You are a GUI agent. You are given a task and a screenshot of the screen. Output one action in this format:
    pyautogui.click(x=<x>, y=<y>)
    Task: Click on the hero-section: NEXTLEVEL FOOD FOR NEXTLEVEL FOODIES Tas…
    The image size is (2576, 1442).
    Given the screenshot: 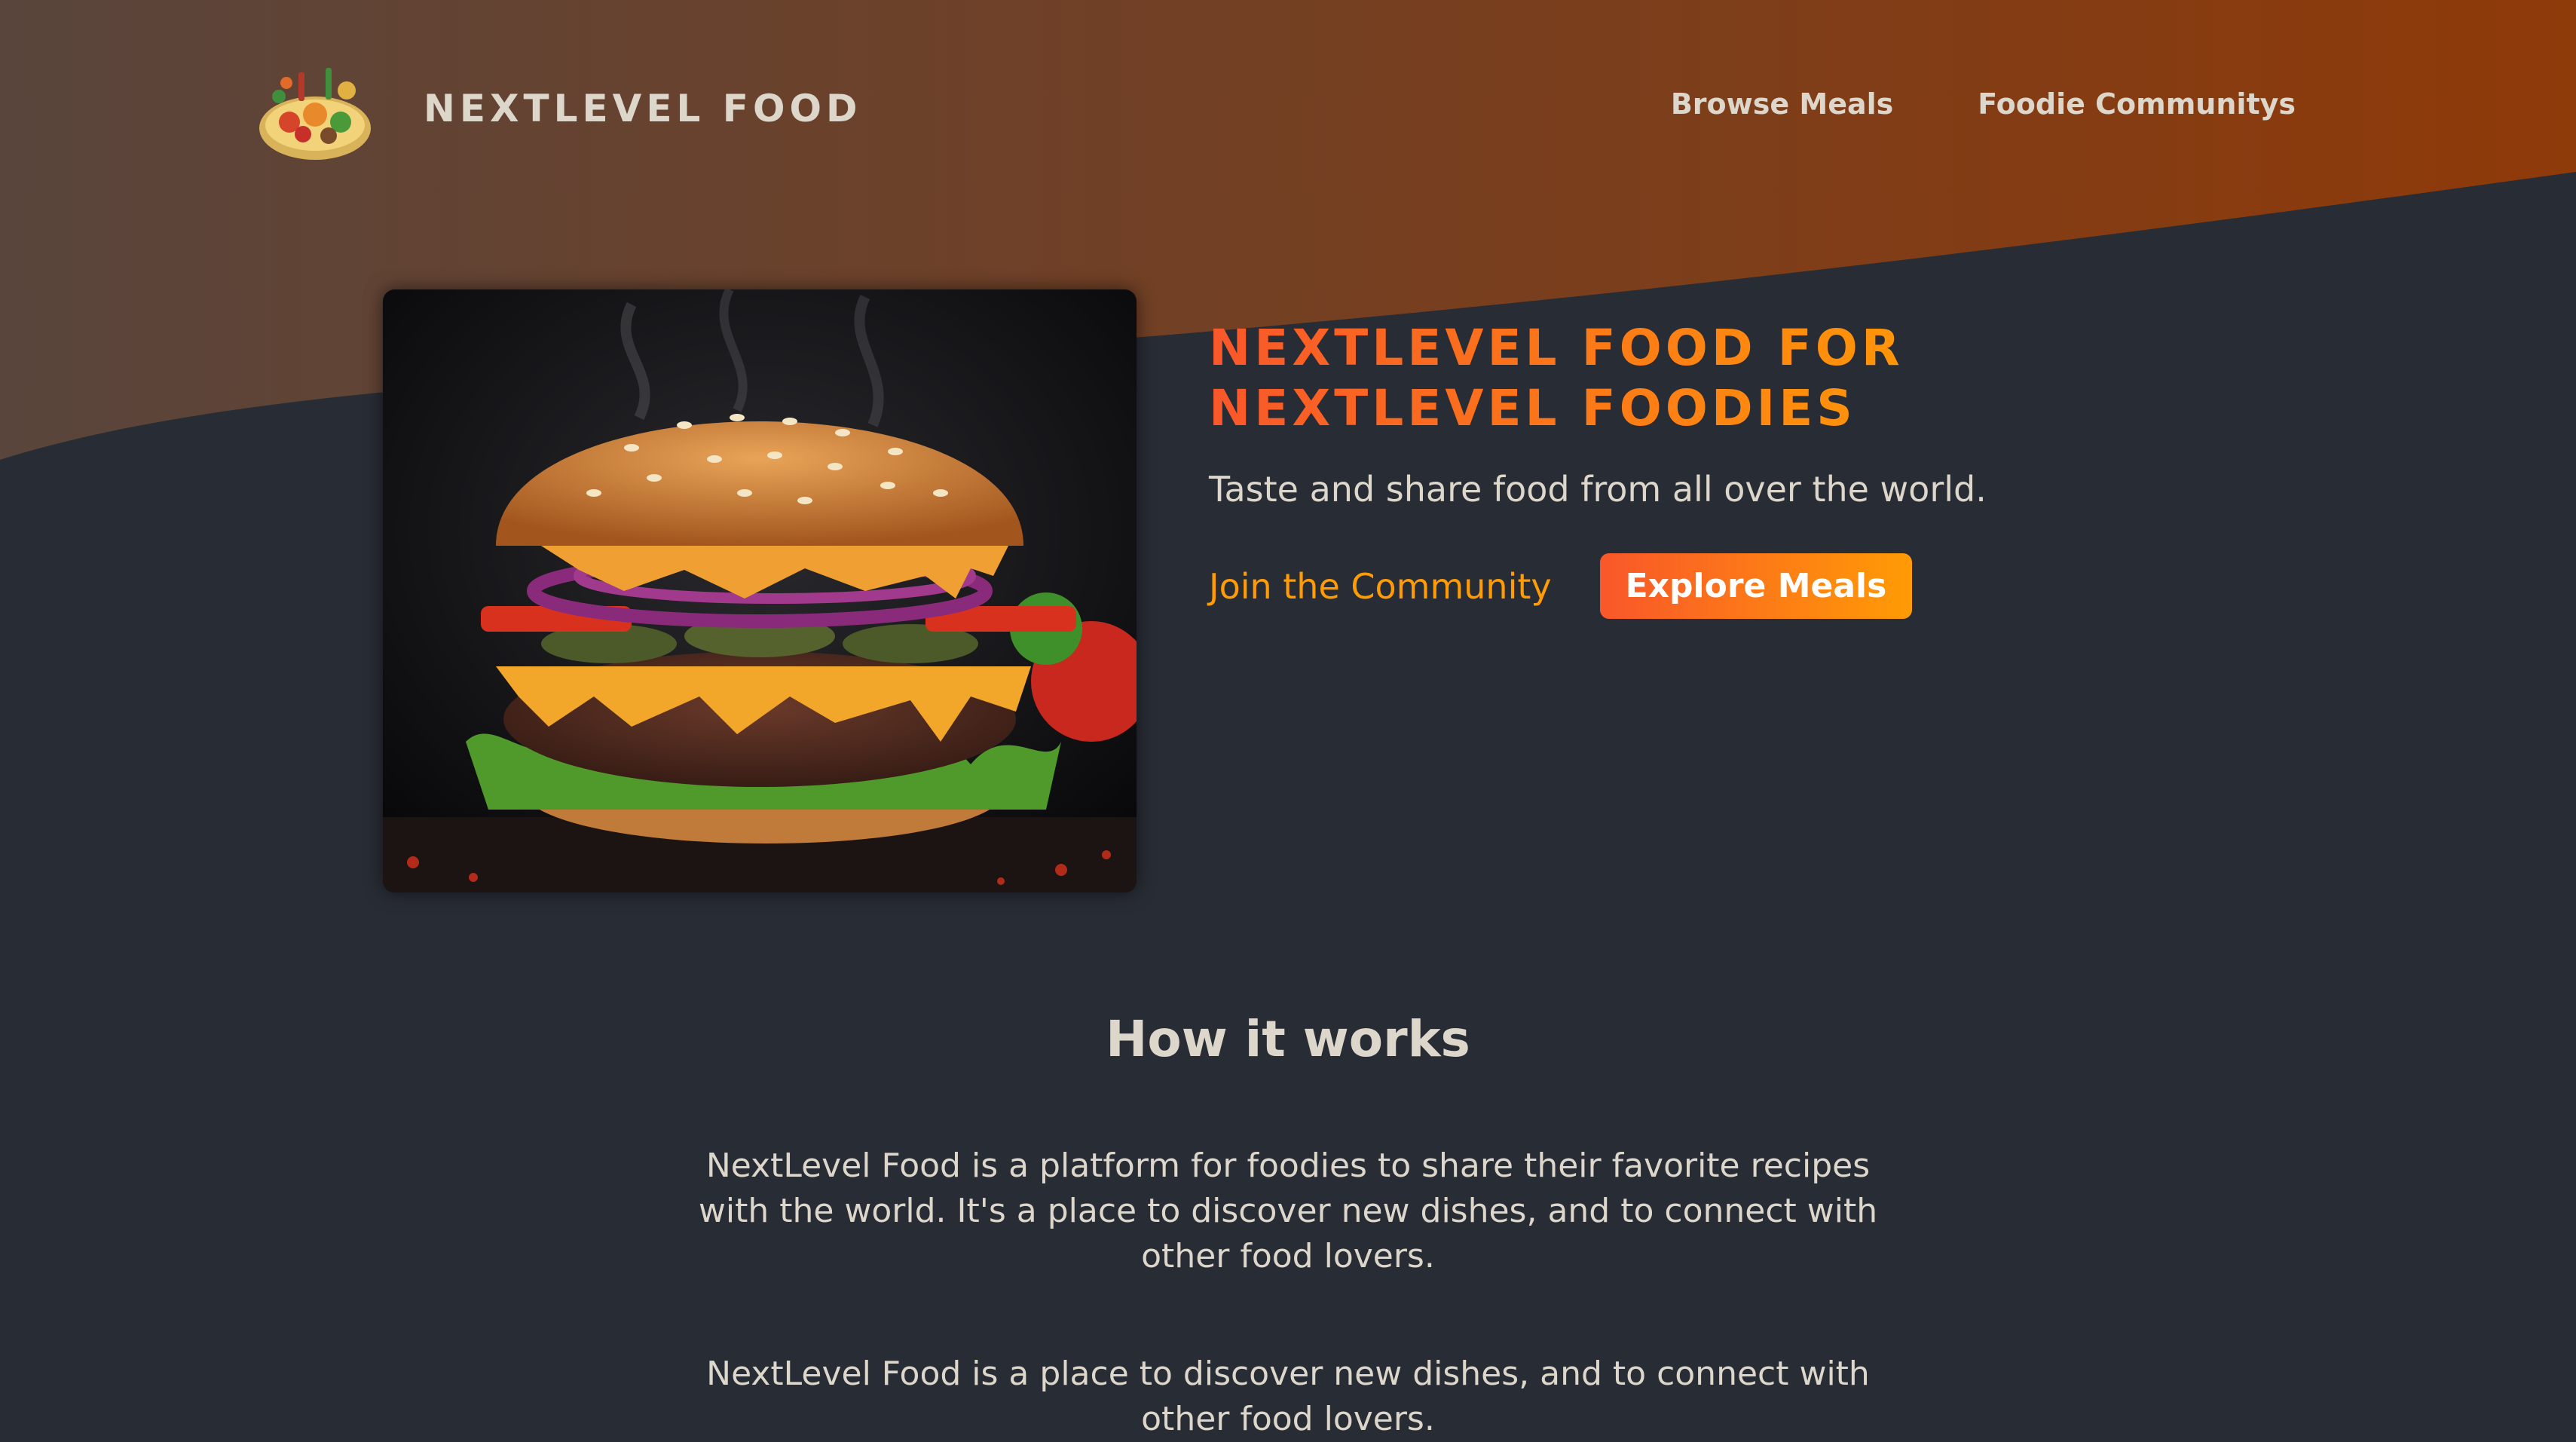 What is the action you would take?
    pyautogui.click(x=1661, y=468)
    